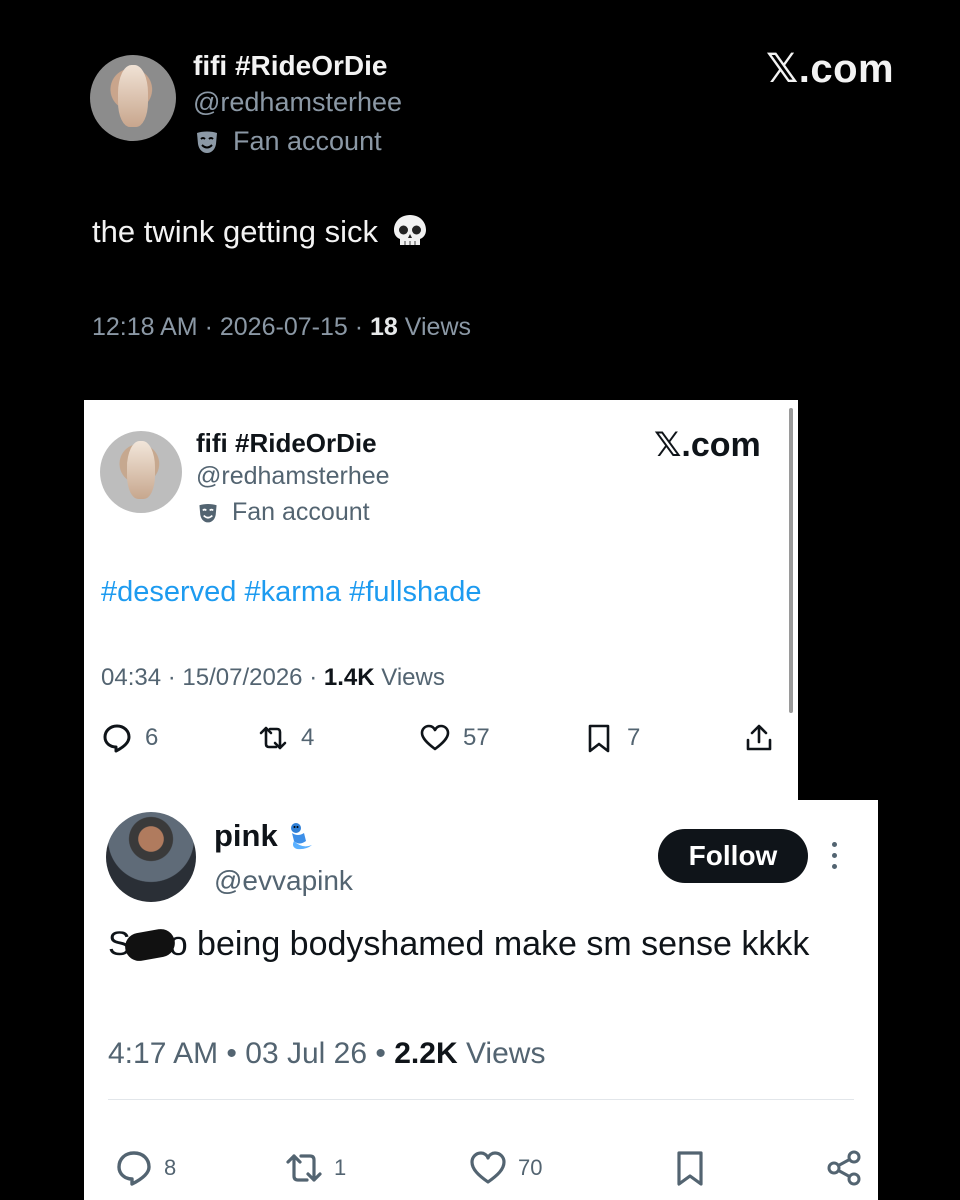  What do you see at coordinates (454, 738) in the screenshot?
I see `like-button: 57` at bounding box center [454, 738].